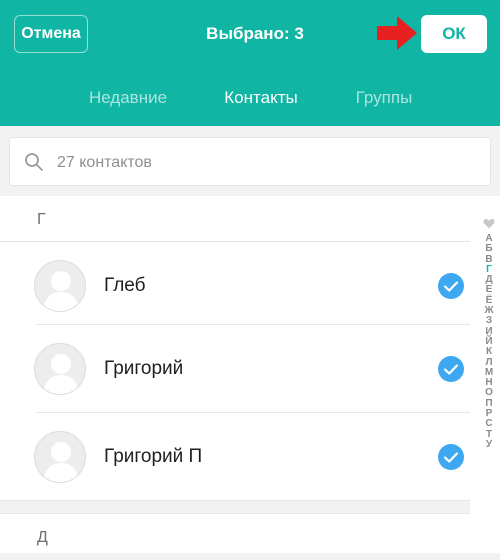 This screenshot has width=500, height=560. I want to click on heart-icon, so click(489, 223).